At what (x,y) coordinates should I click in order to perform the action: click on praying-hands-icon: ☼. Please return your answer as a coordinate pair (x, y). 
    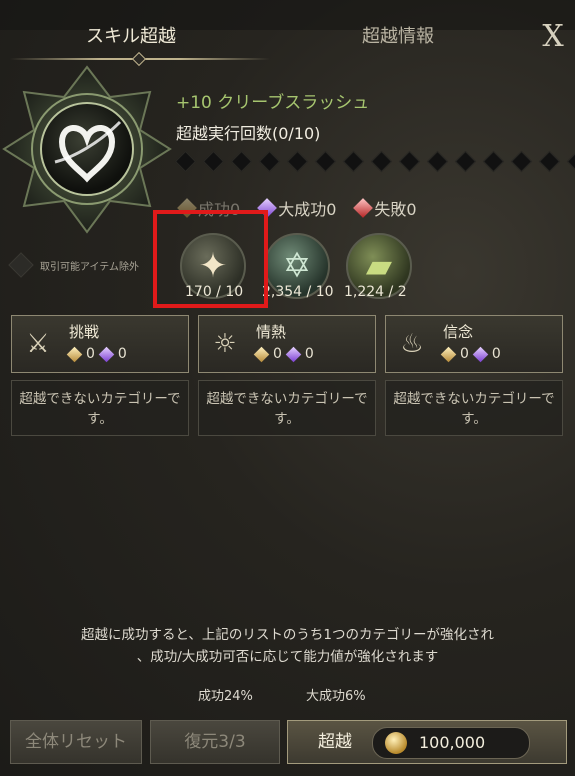
    Looking at the image, I should click on (225, 344).